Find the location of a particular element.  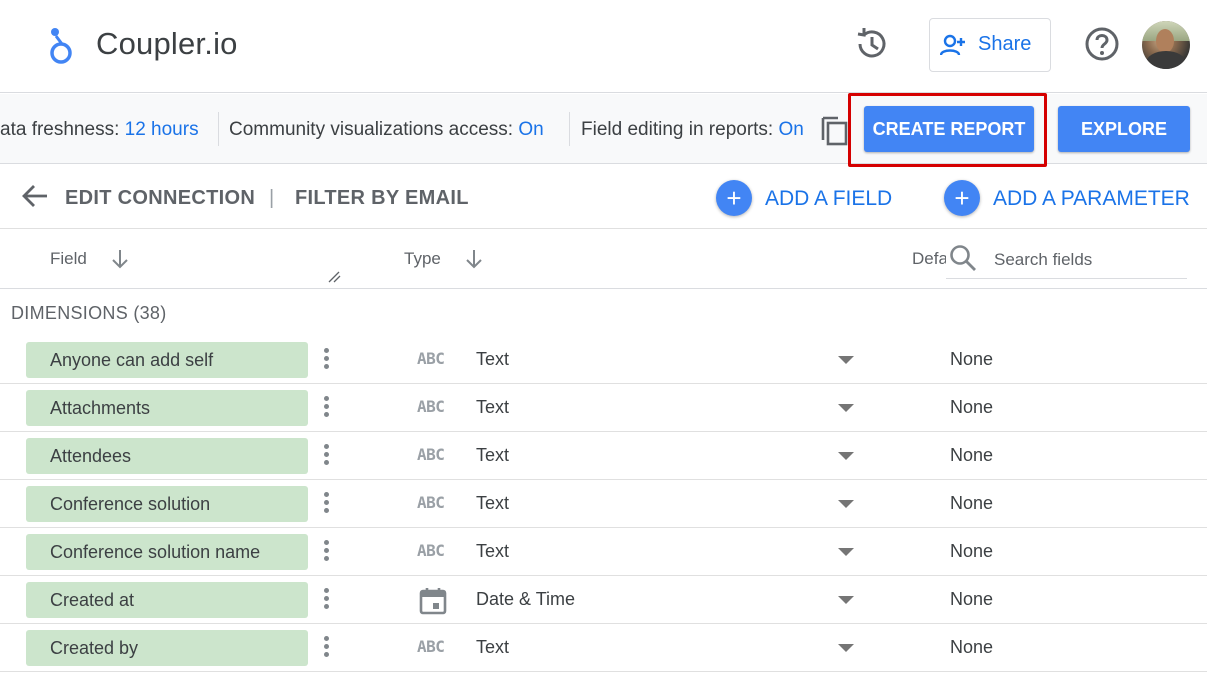

calendar-icon is located at coordinates (433, 601).